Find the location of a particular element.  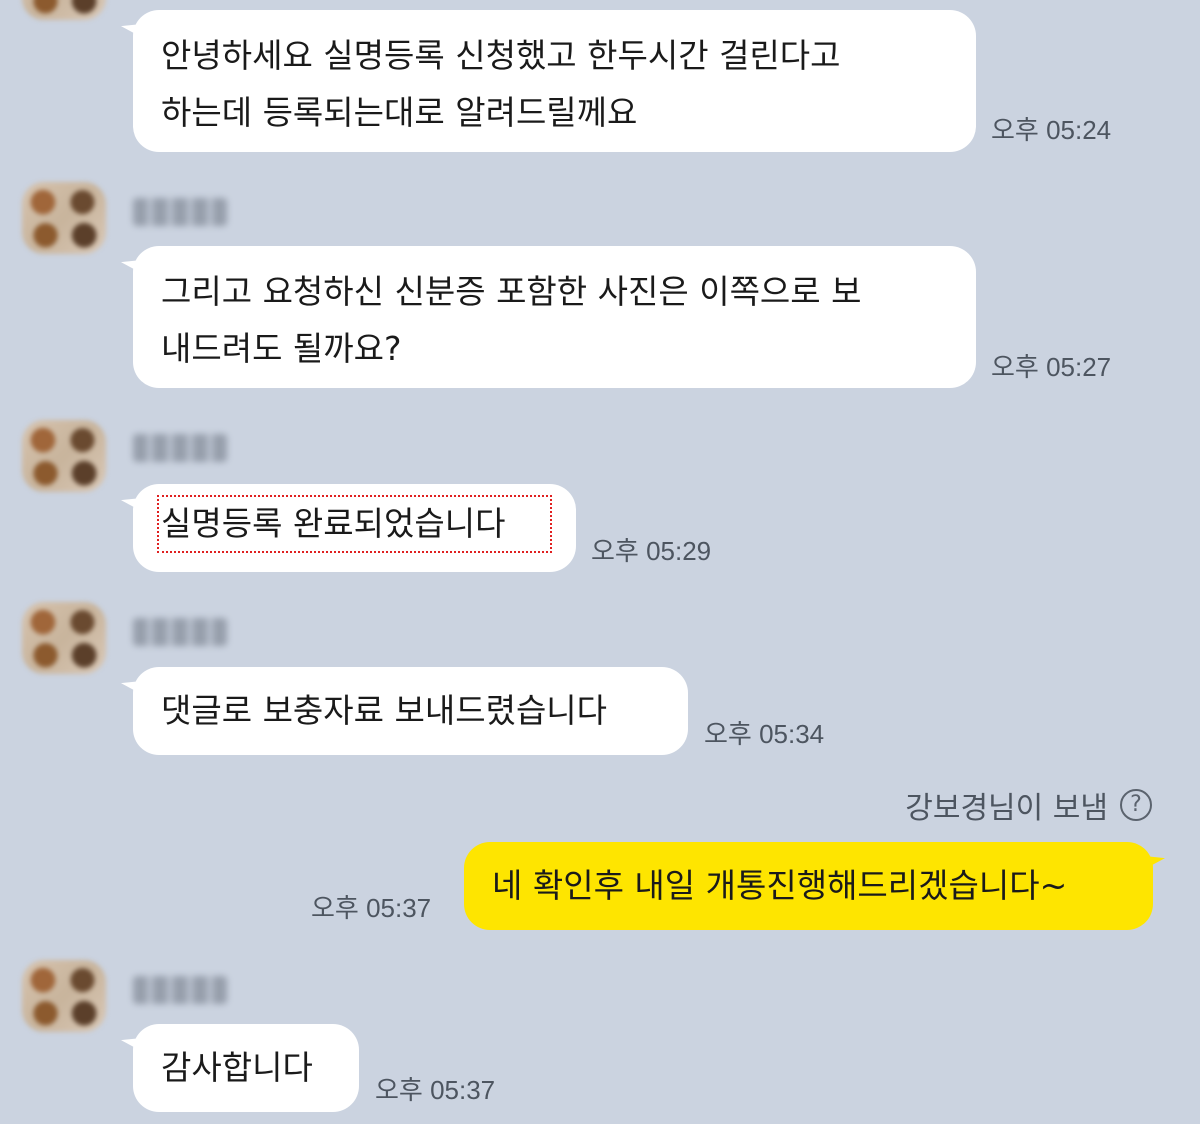

help-icon: ? is located at coordinates (1136, 805).